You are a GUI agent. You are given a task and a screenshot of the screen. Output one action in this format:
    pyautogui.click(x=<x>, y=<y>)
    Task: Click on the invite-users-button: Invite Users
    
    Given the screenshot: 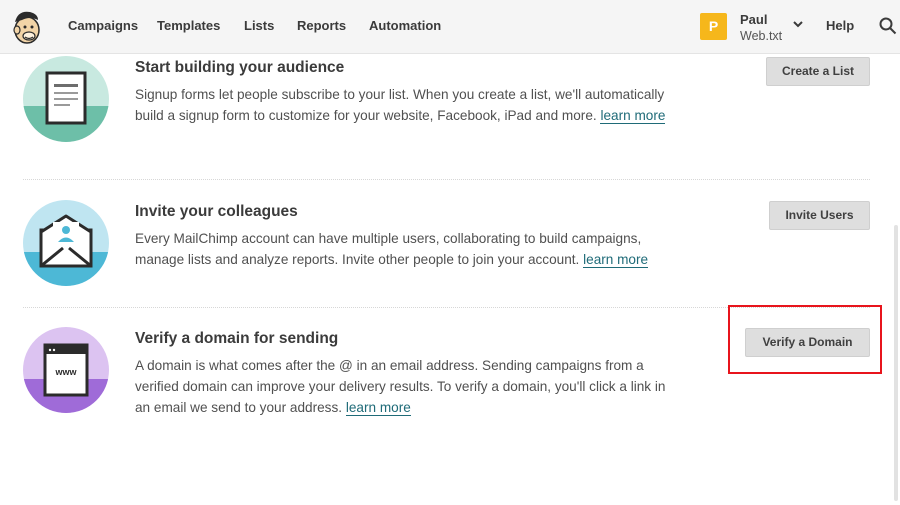 What is the action you would take?
    pyautogui.click(x=819, y=215)
    